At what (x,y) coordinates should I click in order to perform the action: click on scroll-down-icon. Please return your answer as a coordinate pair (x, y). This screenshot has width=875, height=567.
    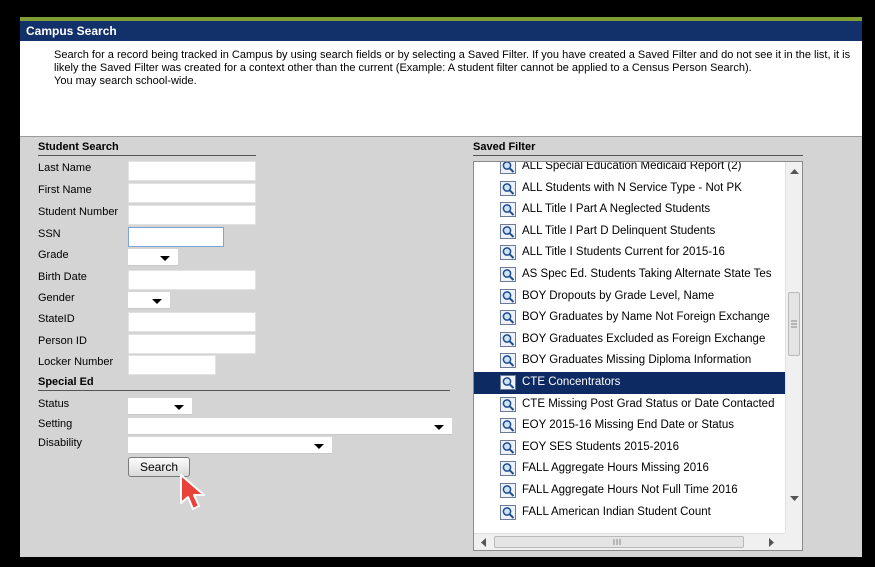
    Looking at the image, I should click on (794, 499).